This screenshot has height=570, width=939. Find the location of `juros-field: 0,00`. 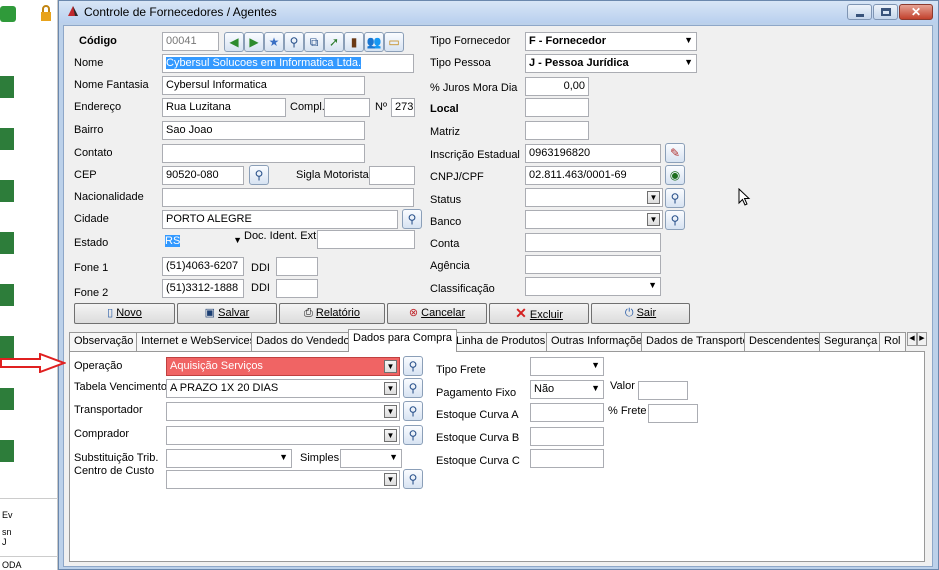

juros-field: 0,00 is located at coordinates (557, 86).